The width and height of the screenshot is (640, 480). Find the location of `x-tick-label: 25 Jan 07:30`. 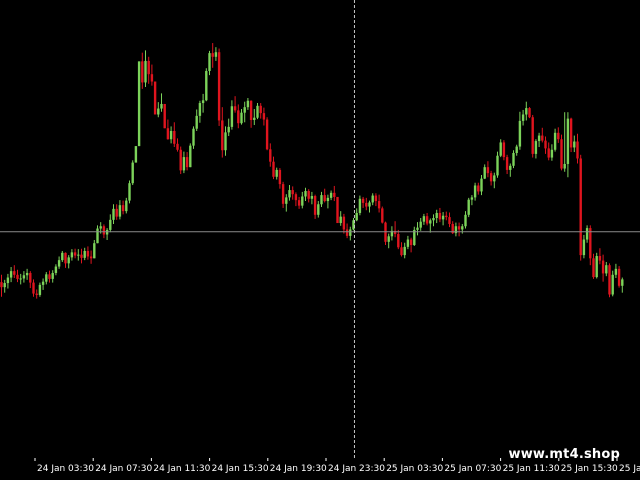

x-tick-label: 25 Jan 07:30 is located at coordinates (472, 469).